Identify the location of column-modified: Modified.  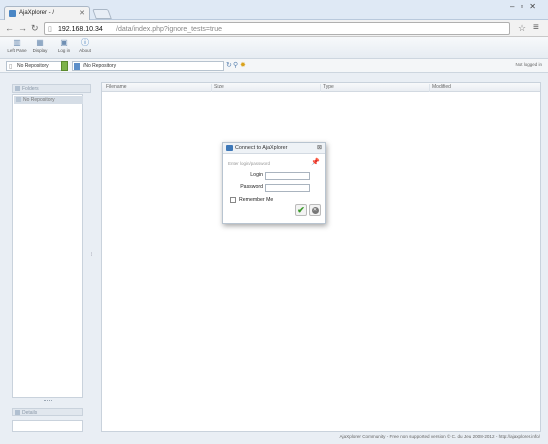
(440, 88).